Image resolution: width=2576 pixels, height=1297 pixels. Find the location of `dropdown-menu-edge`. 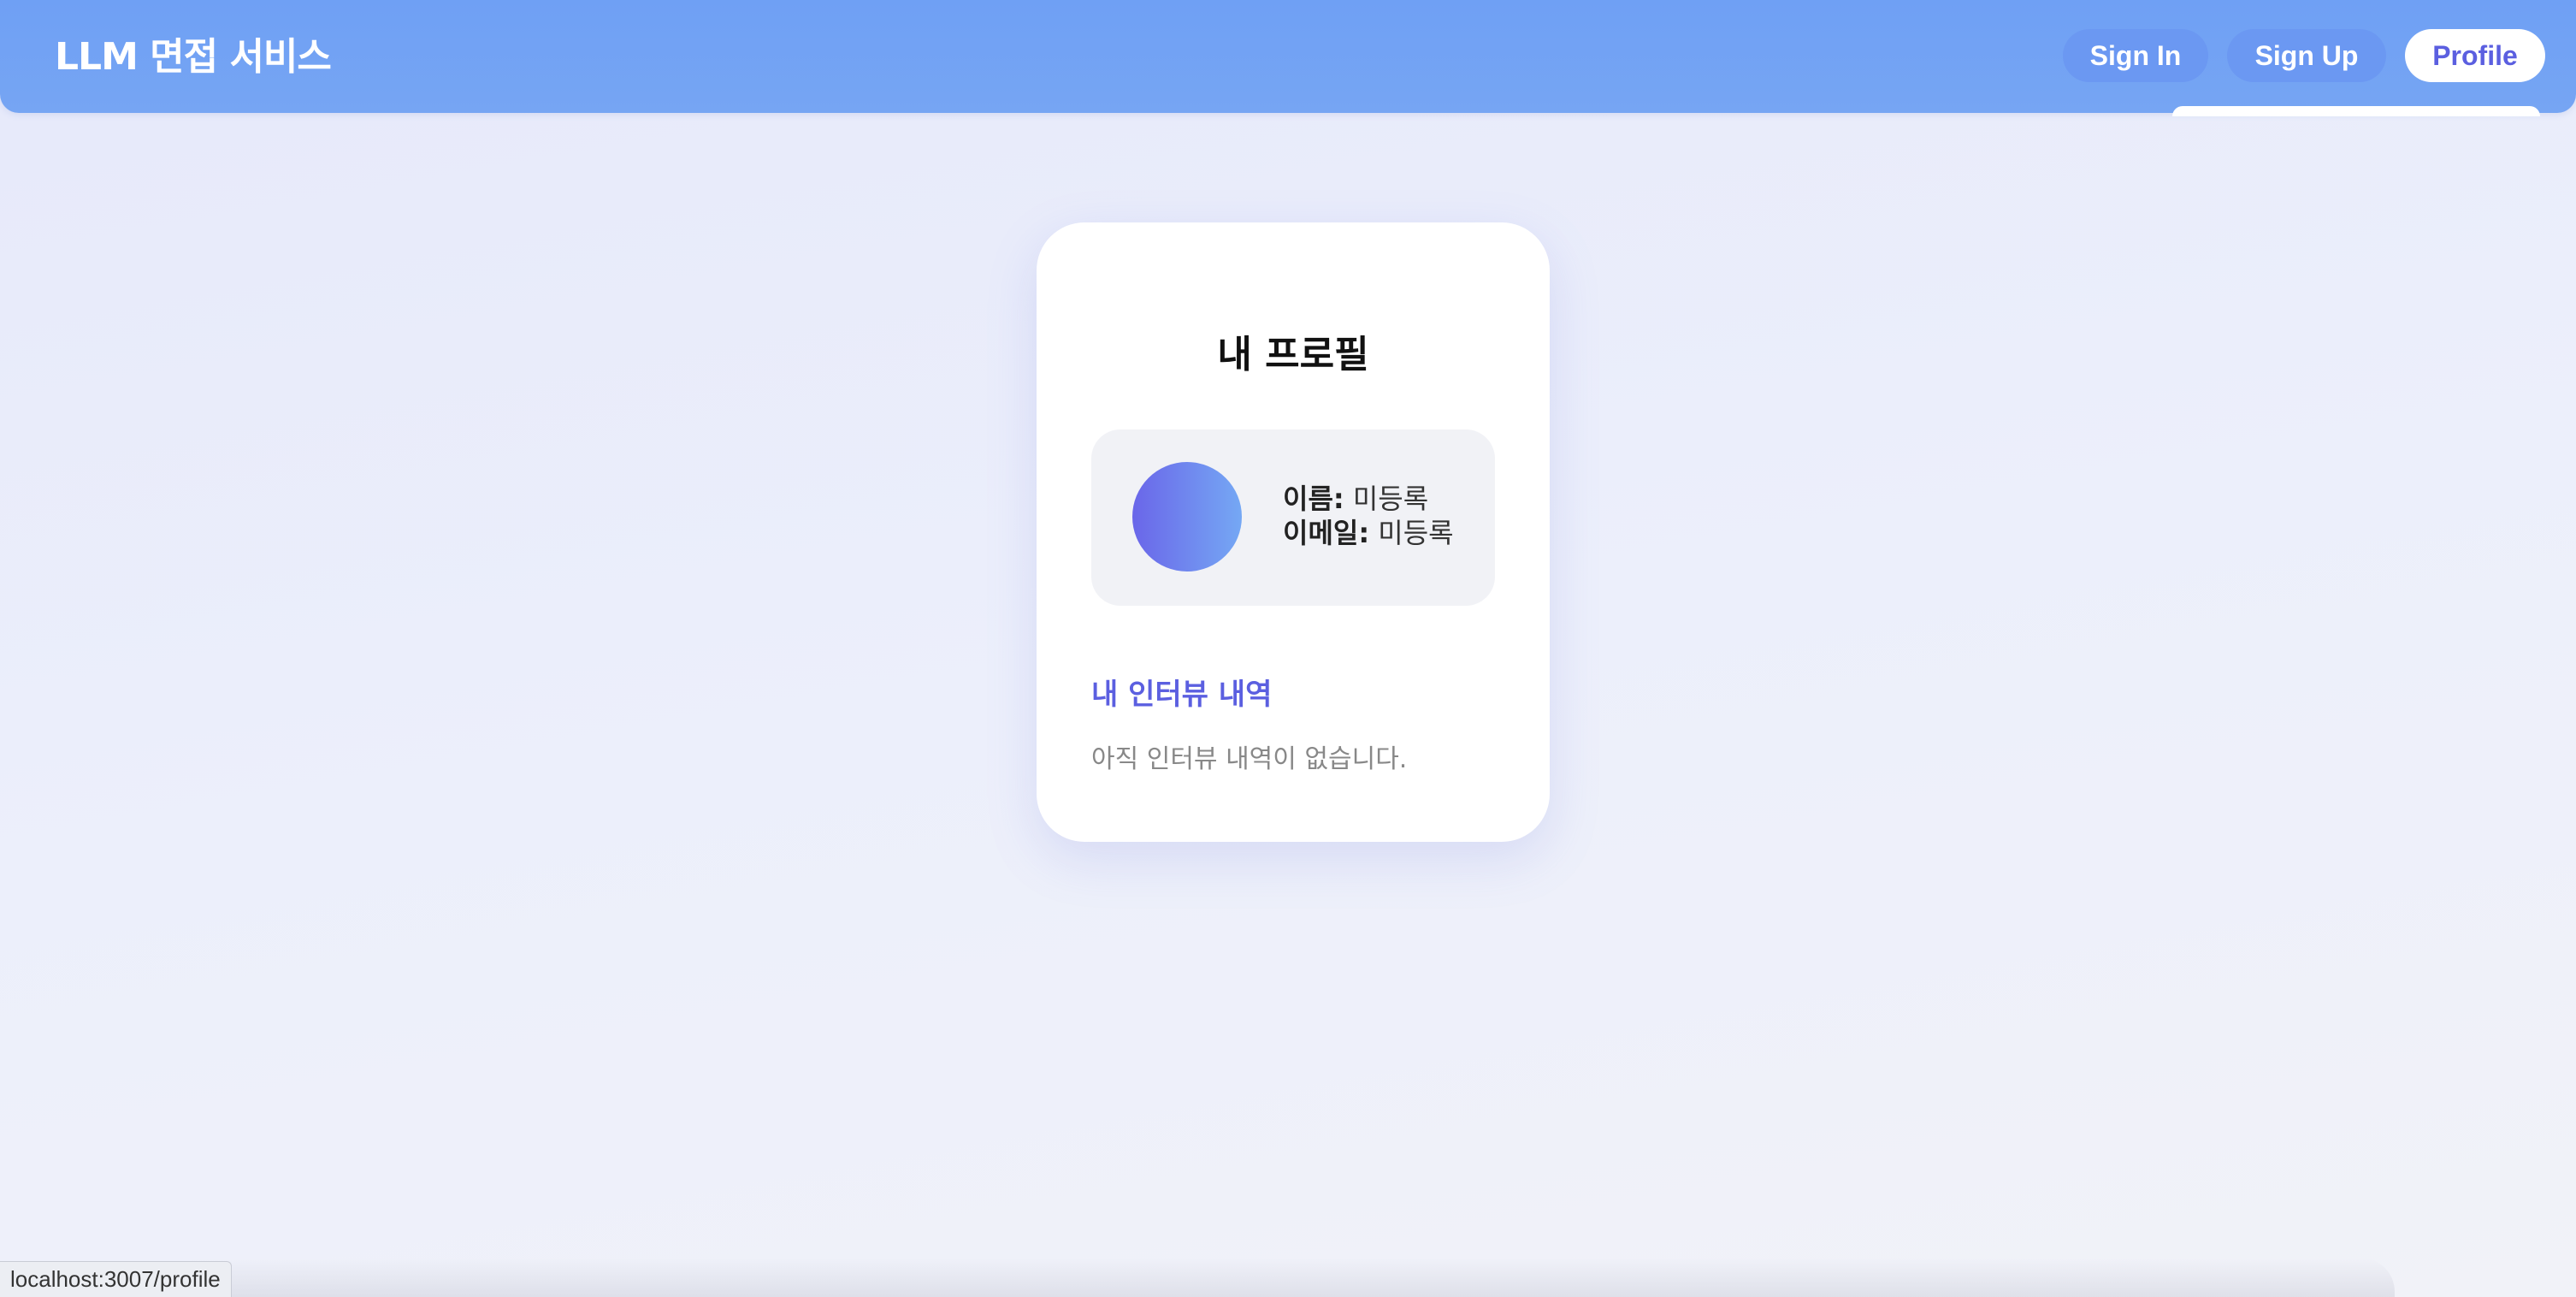

dropdown-menu-edge is located at coordinates (2356, 111).